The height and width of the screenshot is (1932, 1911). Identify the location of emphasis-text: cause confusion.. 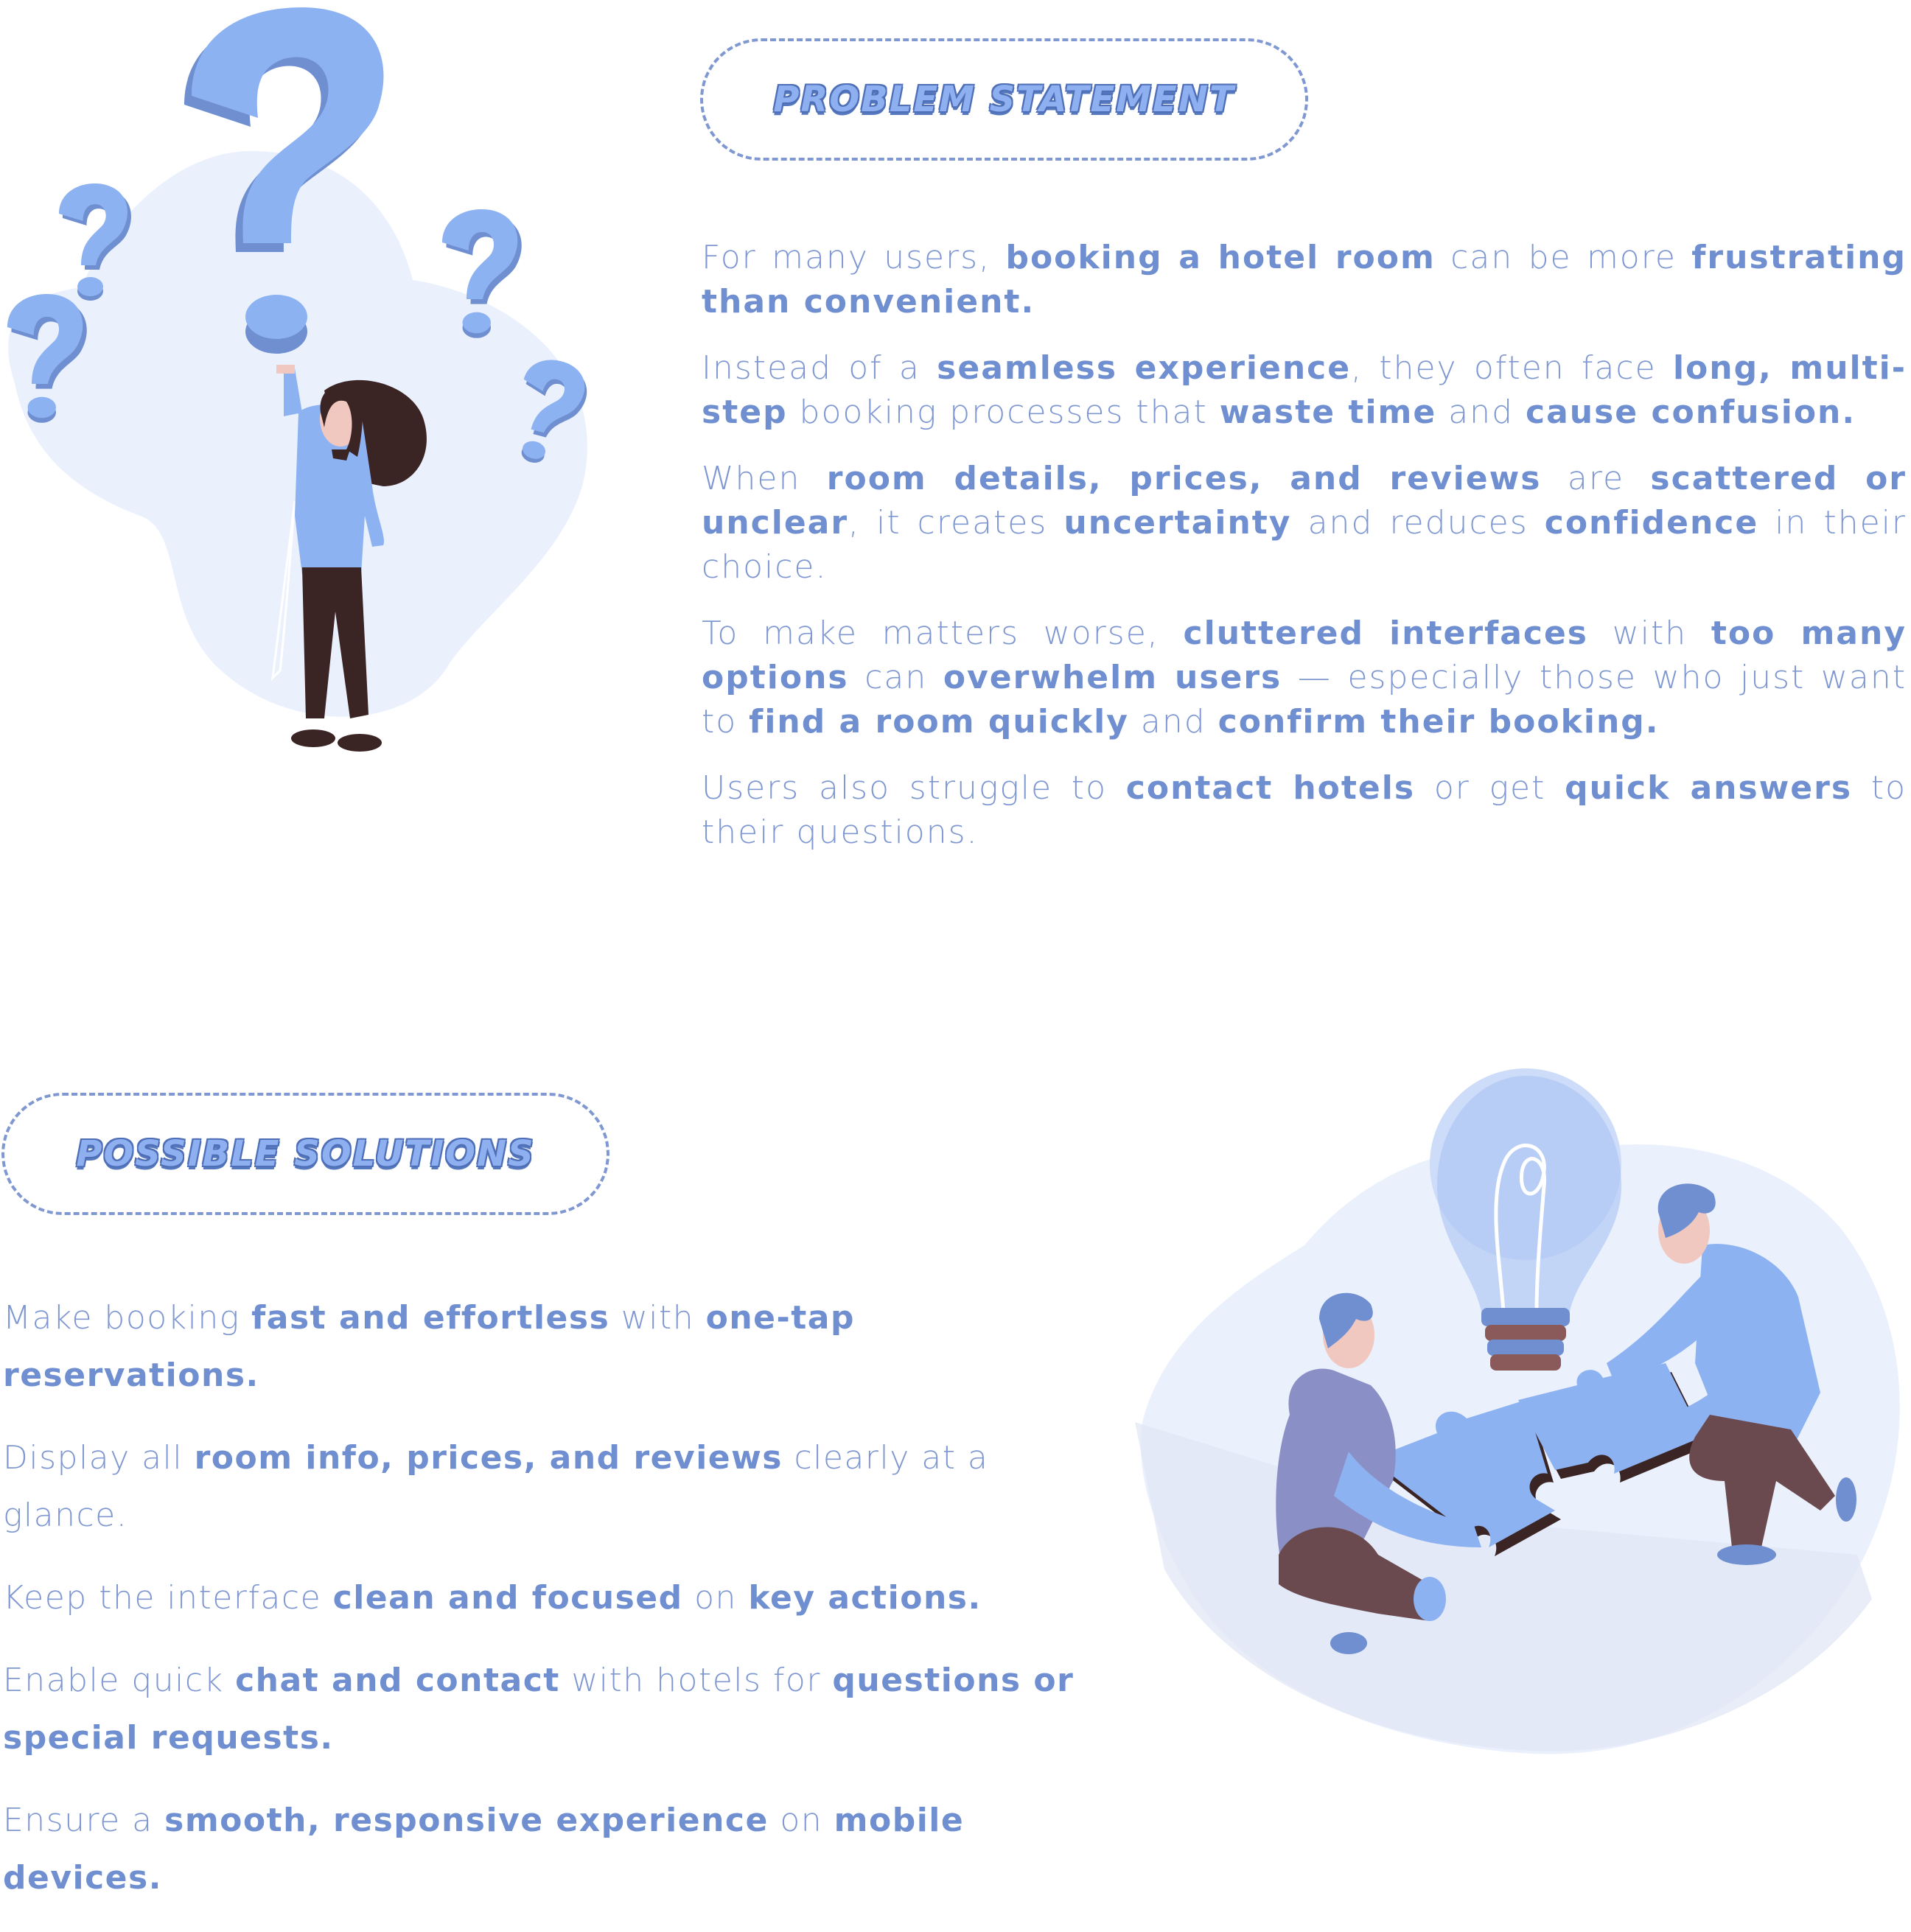
(1691, 412).